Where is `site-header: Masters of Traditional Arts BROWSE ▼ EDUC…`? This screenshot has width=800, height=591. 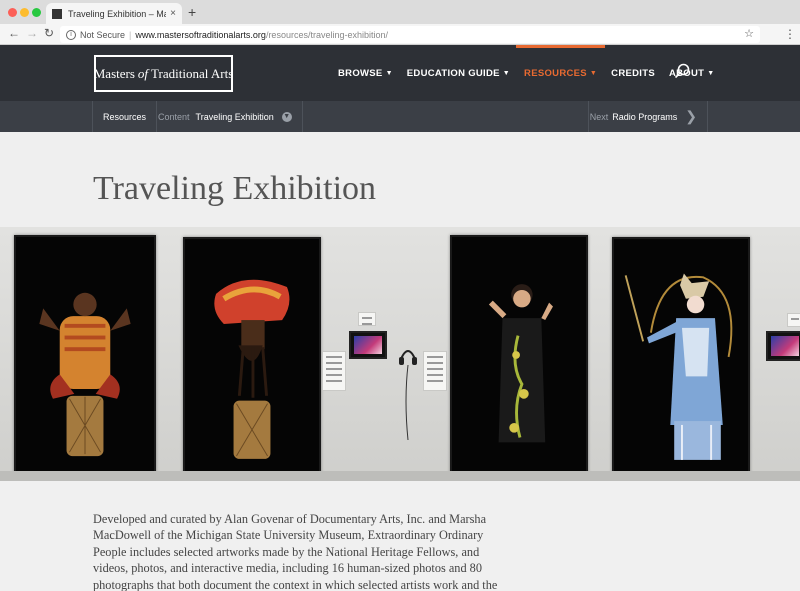 site-header: Masters of Traditional Arts BROWSE ▼ EDUC… is located at coordinates (400, 73).